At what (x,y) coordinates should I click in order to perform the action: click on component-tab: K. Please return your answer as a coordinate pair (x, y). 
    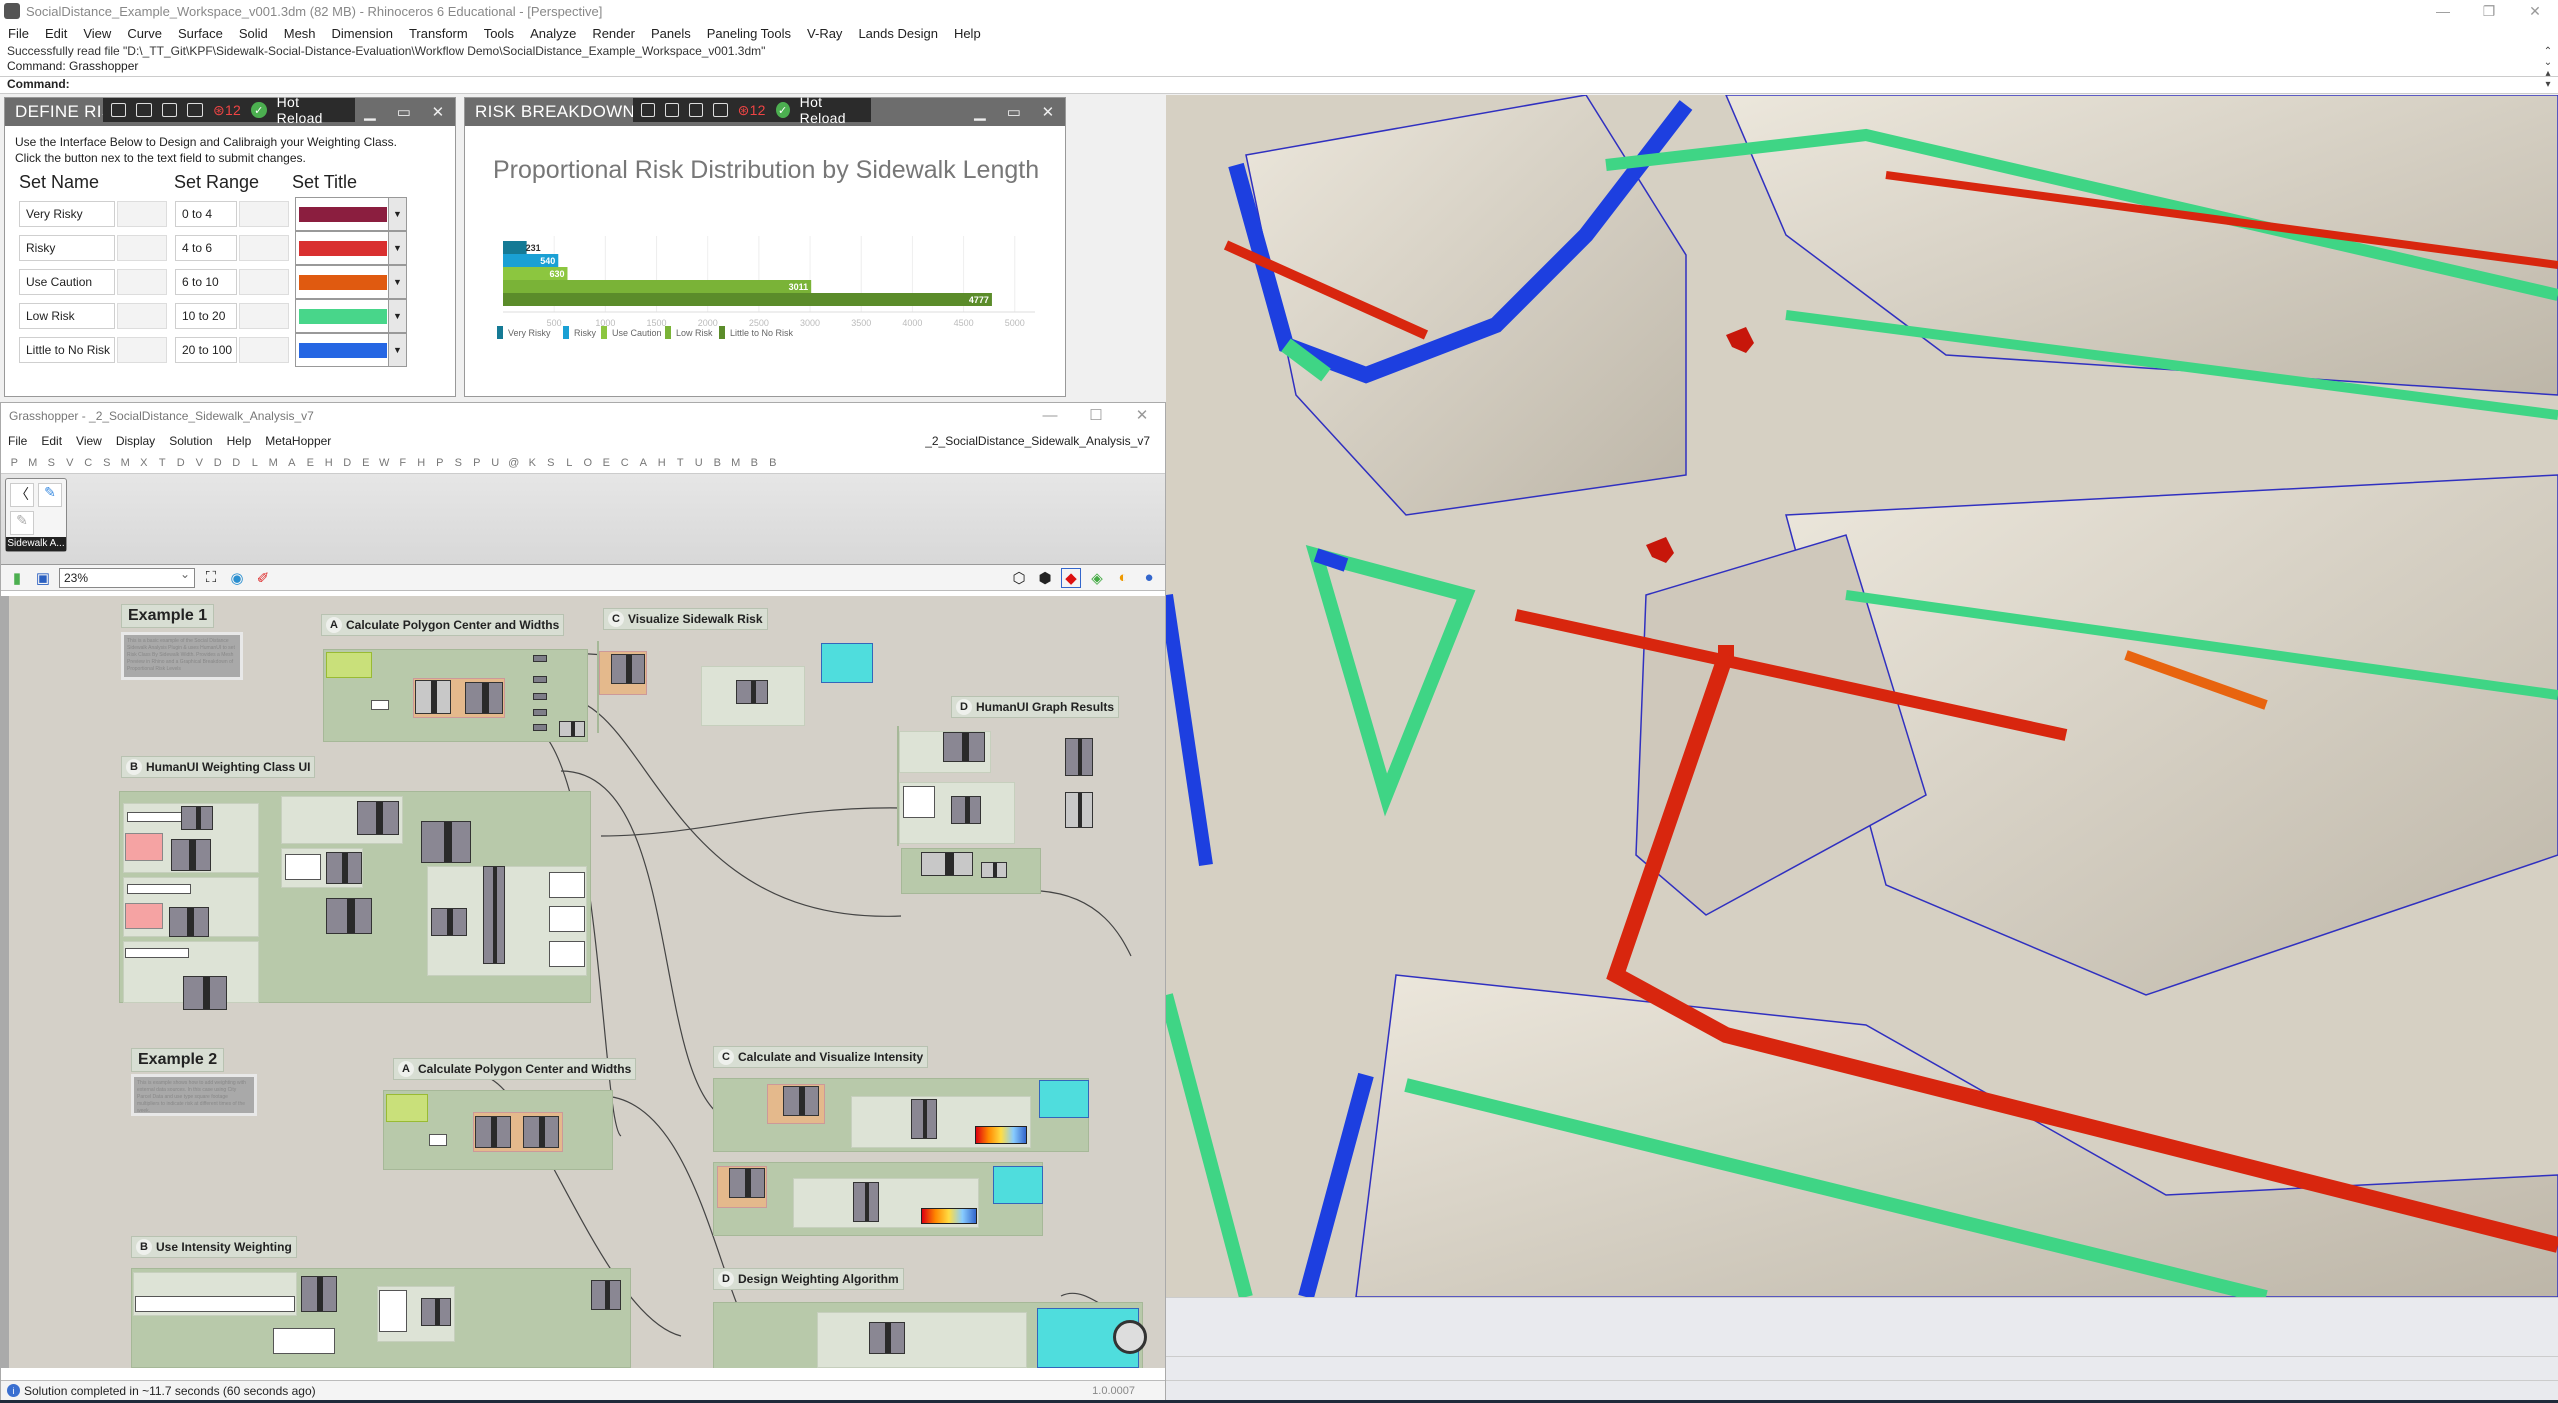
    Looking at the image, I should click on (532, 463).